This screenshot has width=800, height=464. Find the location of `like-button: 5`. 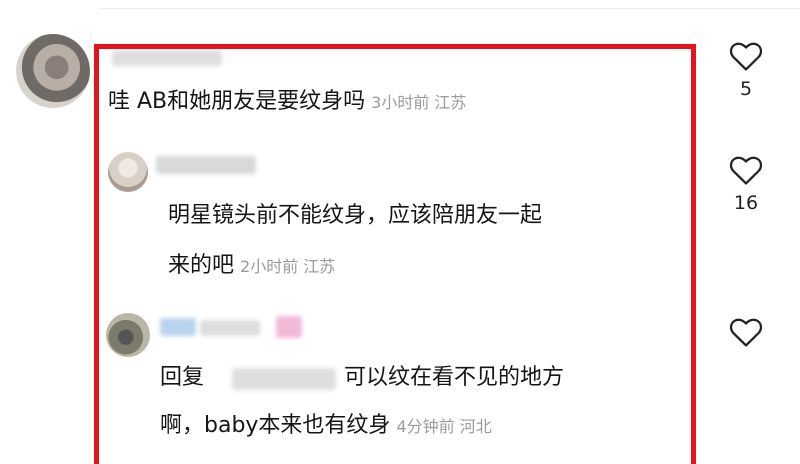

like-button: 5 is located at coordinates (746, 70).